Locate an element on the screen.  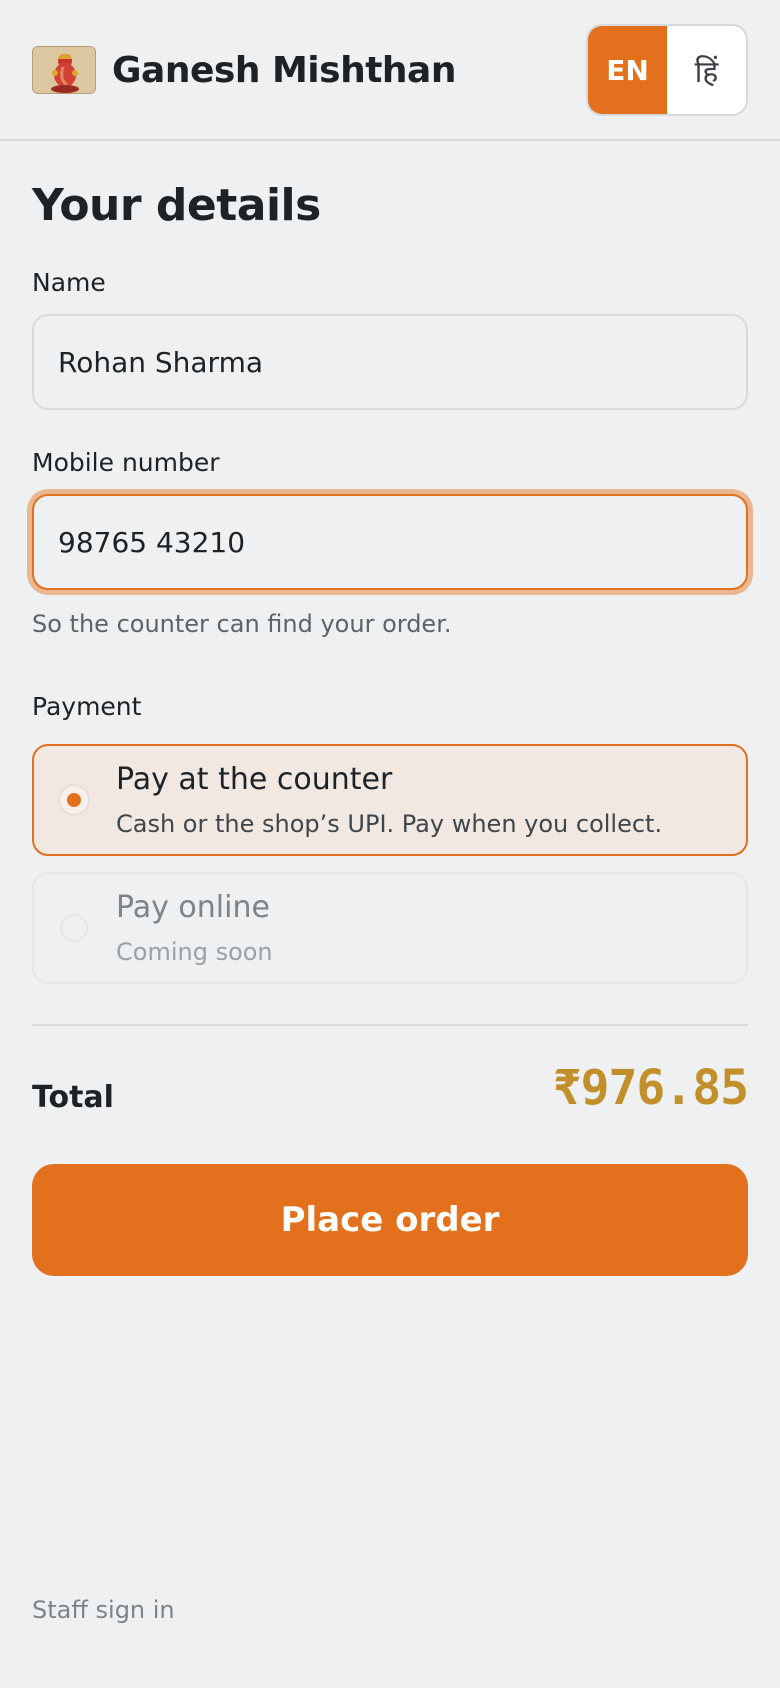
name-label: Name is located at coordinates (69, 282).